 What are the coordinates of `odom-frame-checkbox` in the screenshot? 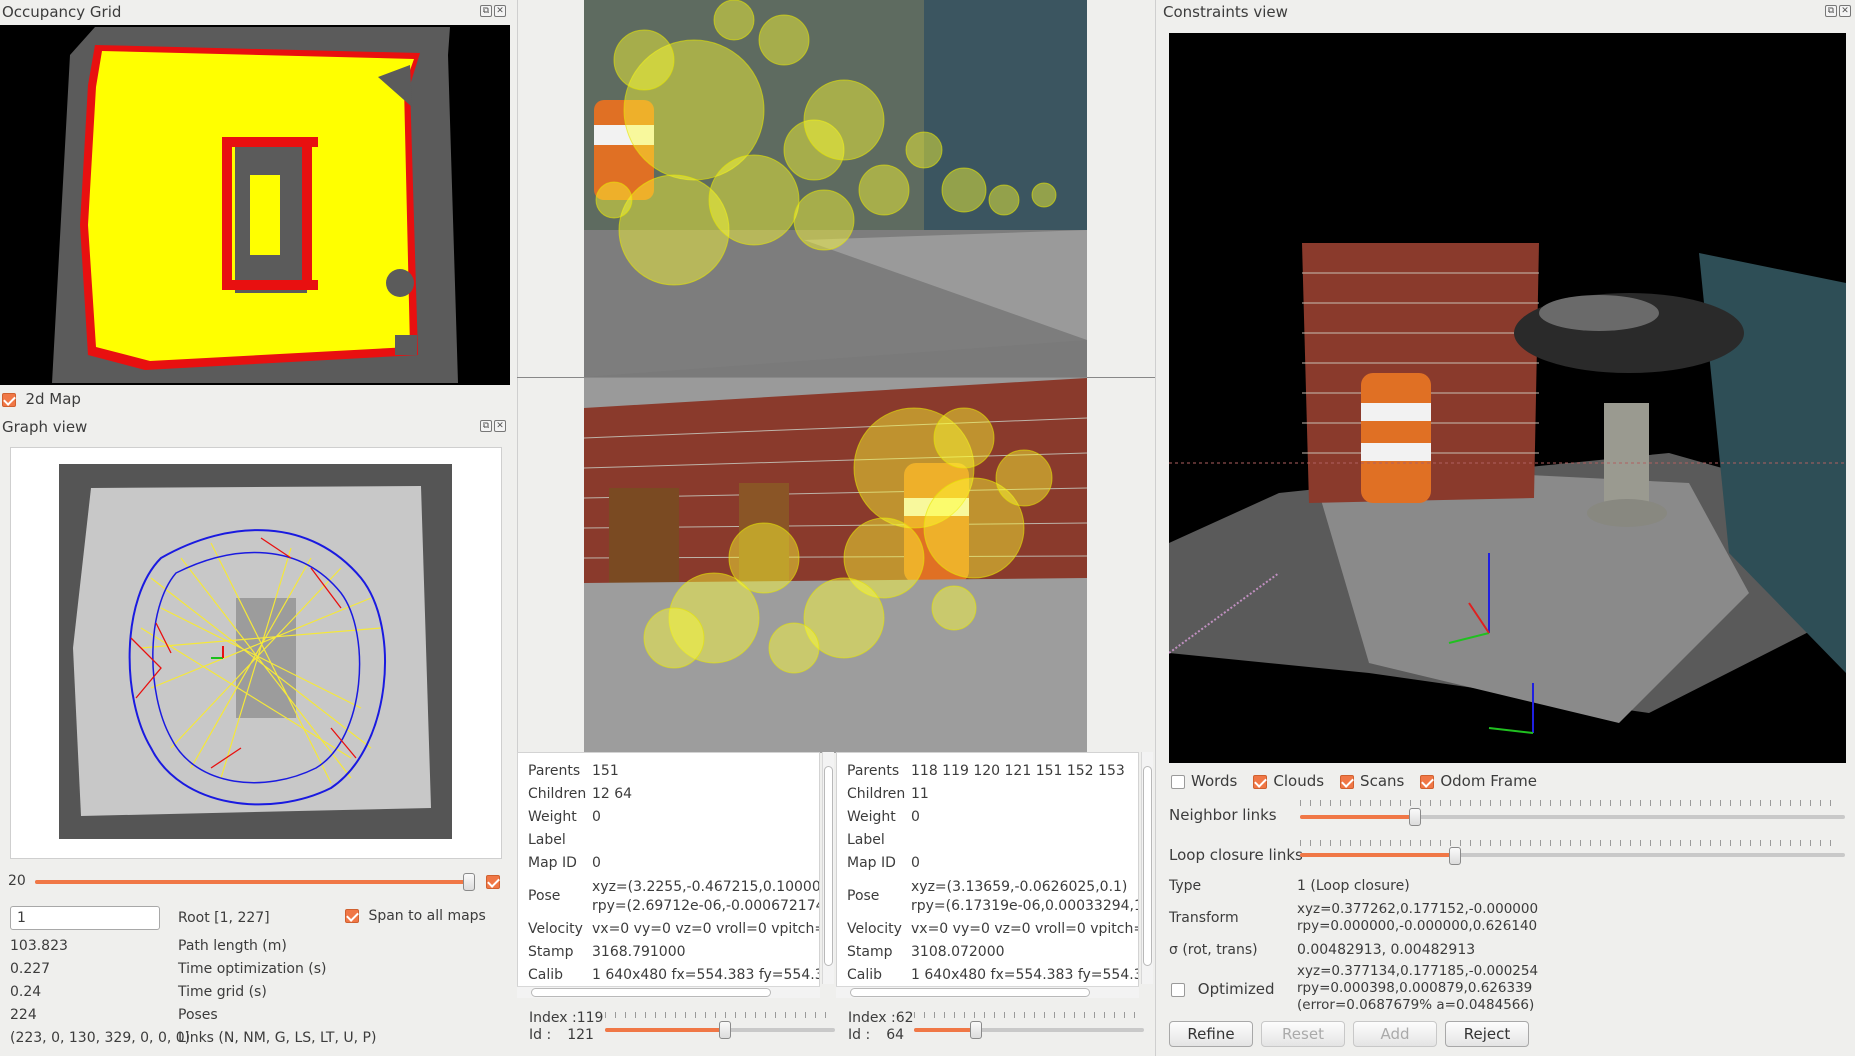 It's located at (1427, 781).